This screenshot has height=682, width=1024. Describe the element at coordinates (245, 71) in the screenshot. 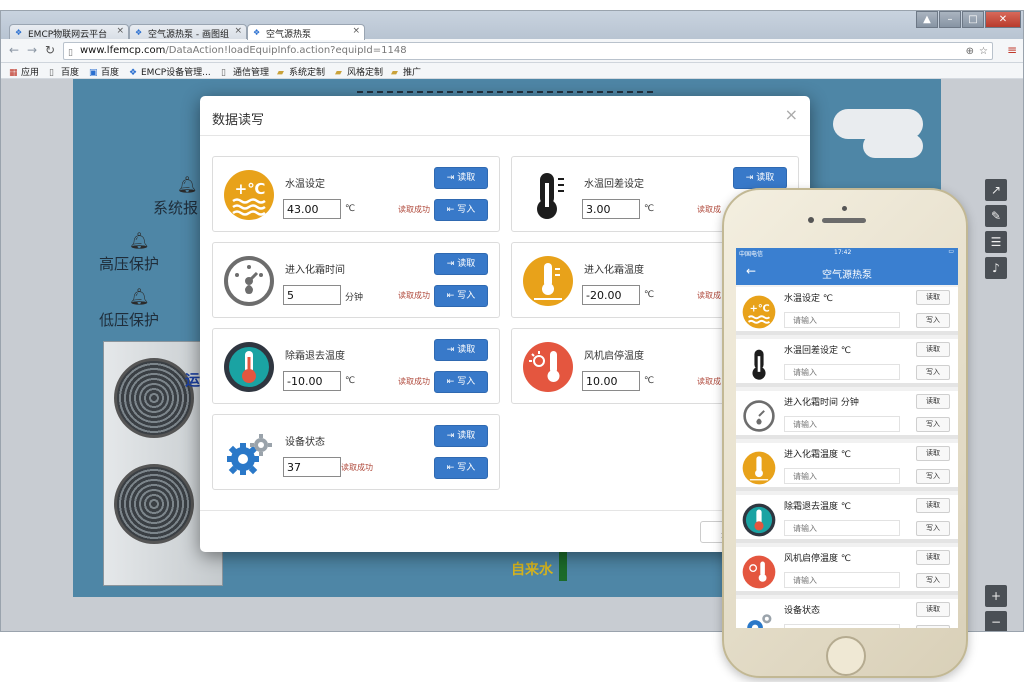

I see `bookmark-comm: ▯ 通信管理` at that location.